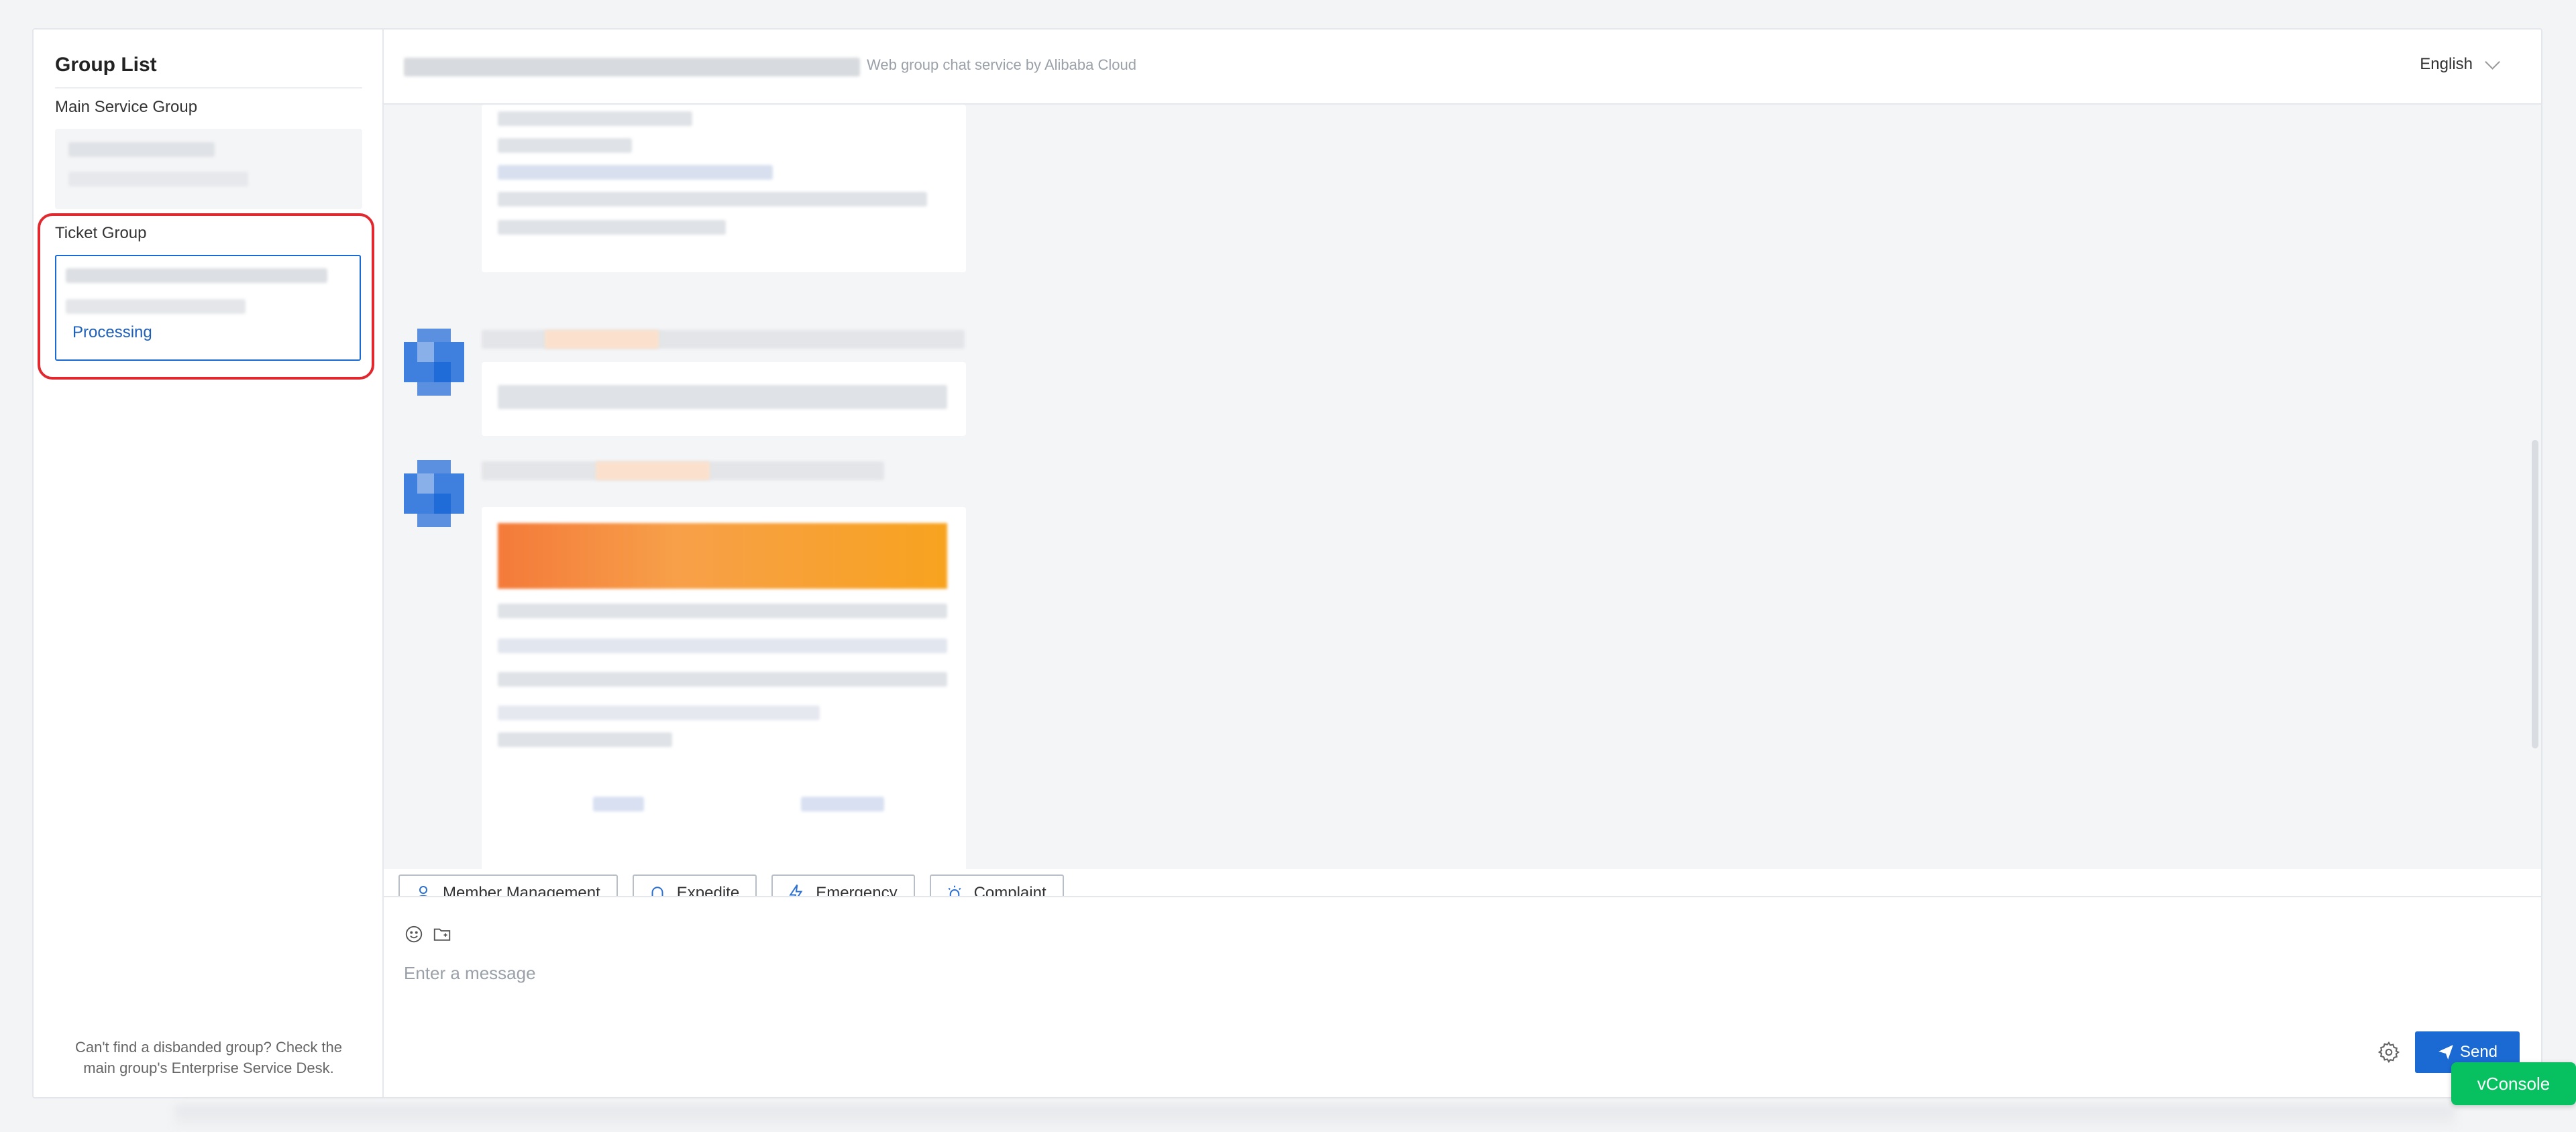  Describe the element at coordinates (196, 275) in the screenshot. I see `redacted-ticket-name` at that location.